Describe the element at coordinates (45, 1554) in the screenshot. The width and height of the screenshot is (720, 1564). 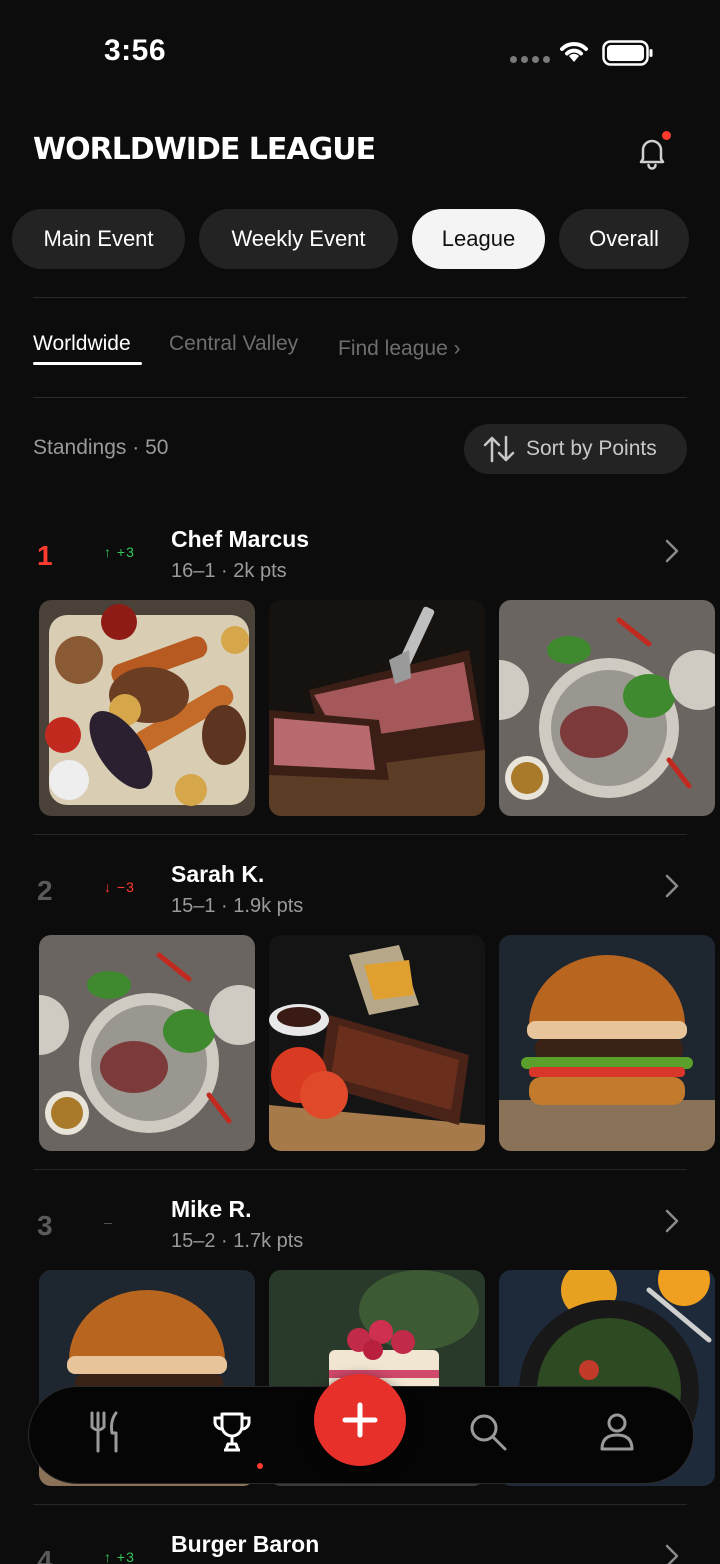
I see `rank-number: 4` at that location.